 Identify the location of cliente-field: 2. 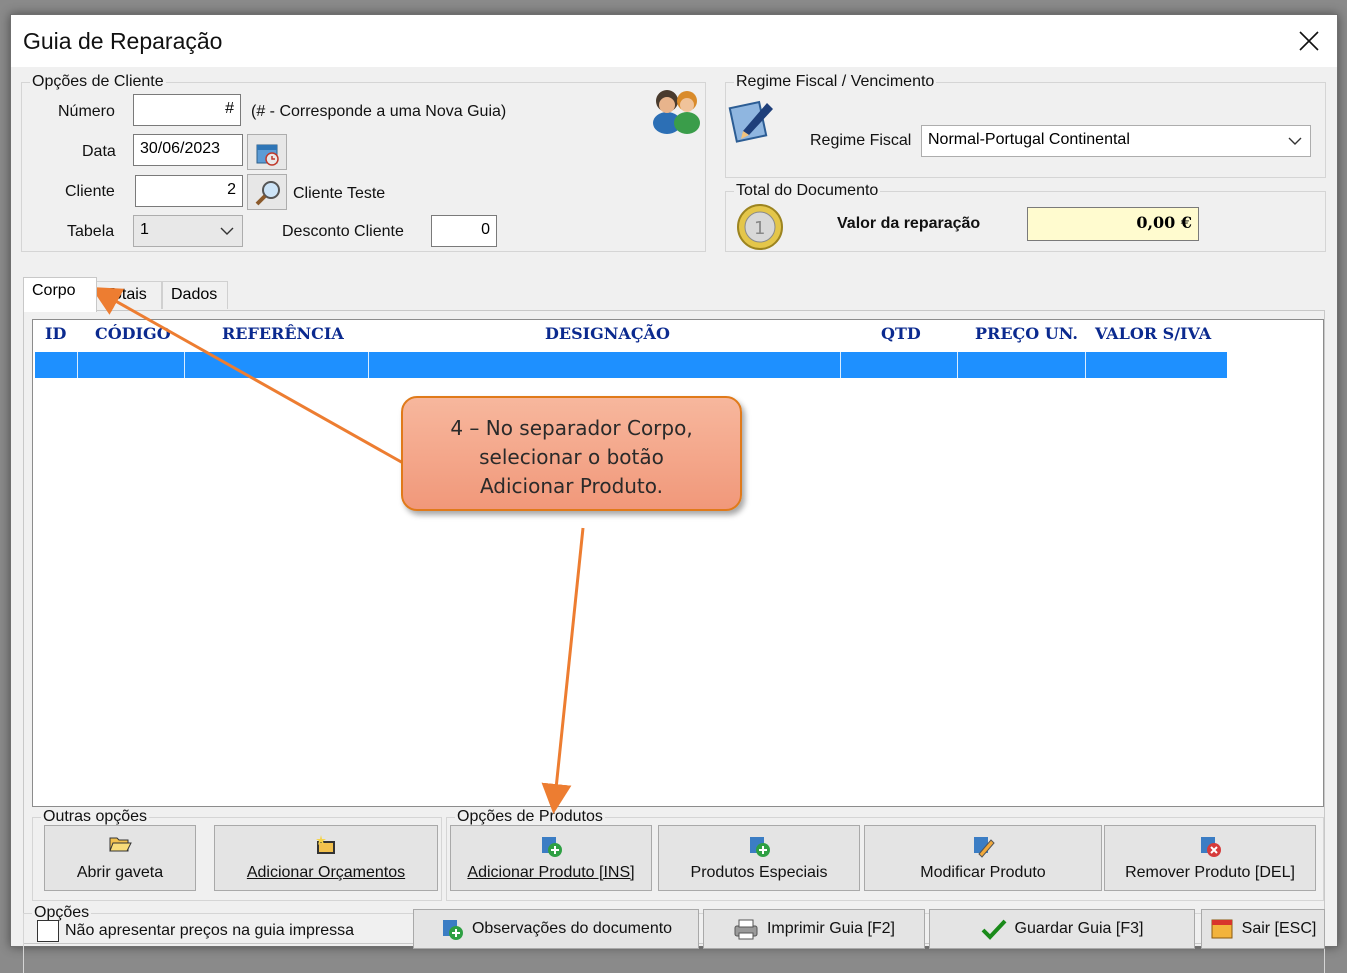
(189, 191).